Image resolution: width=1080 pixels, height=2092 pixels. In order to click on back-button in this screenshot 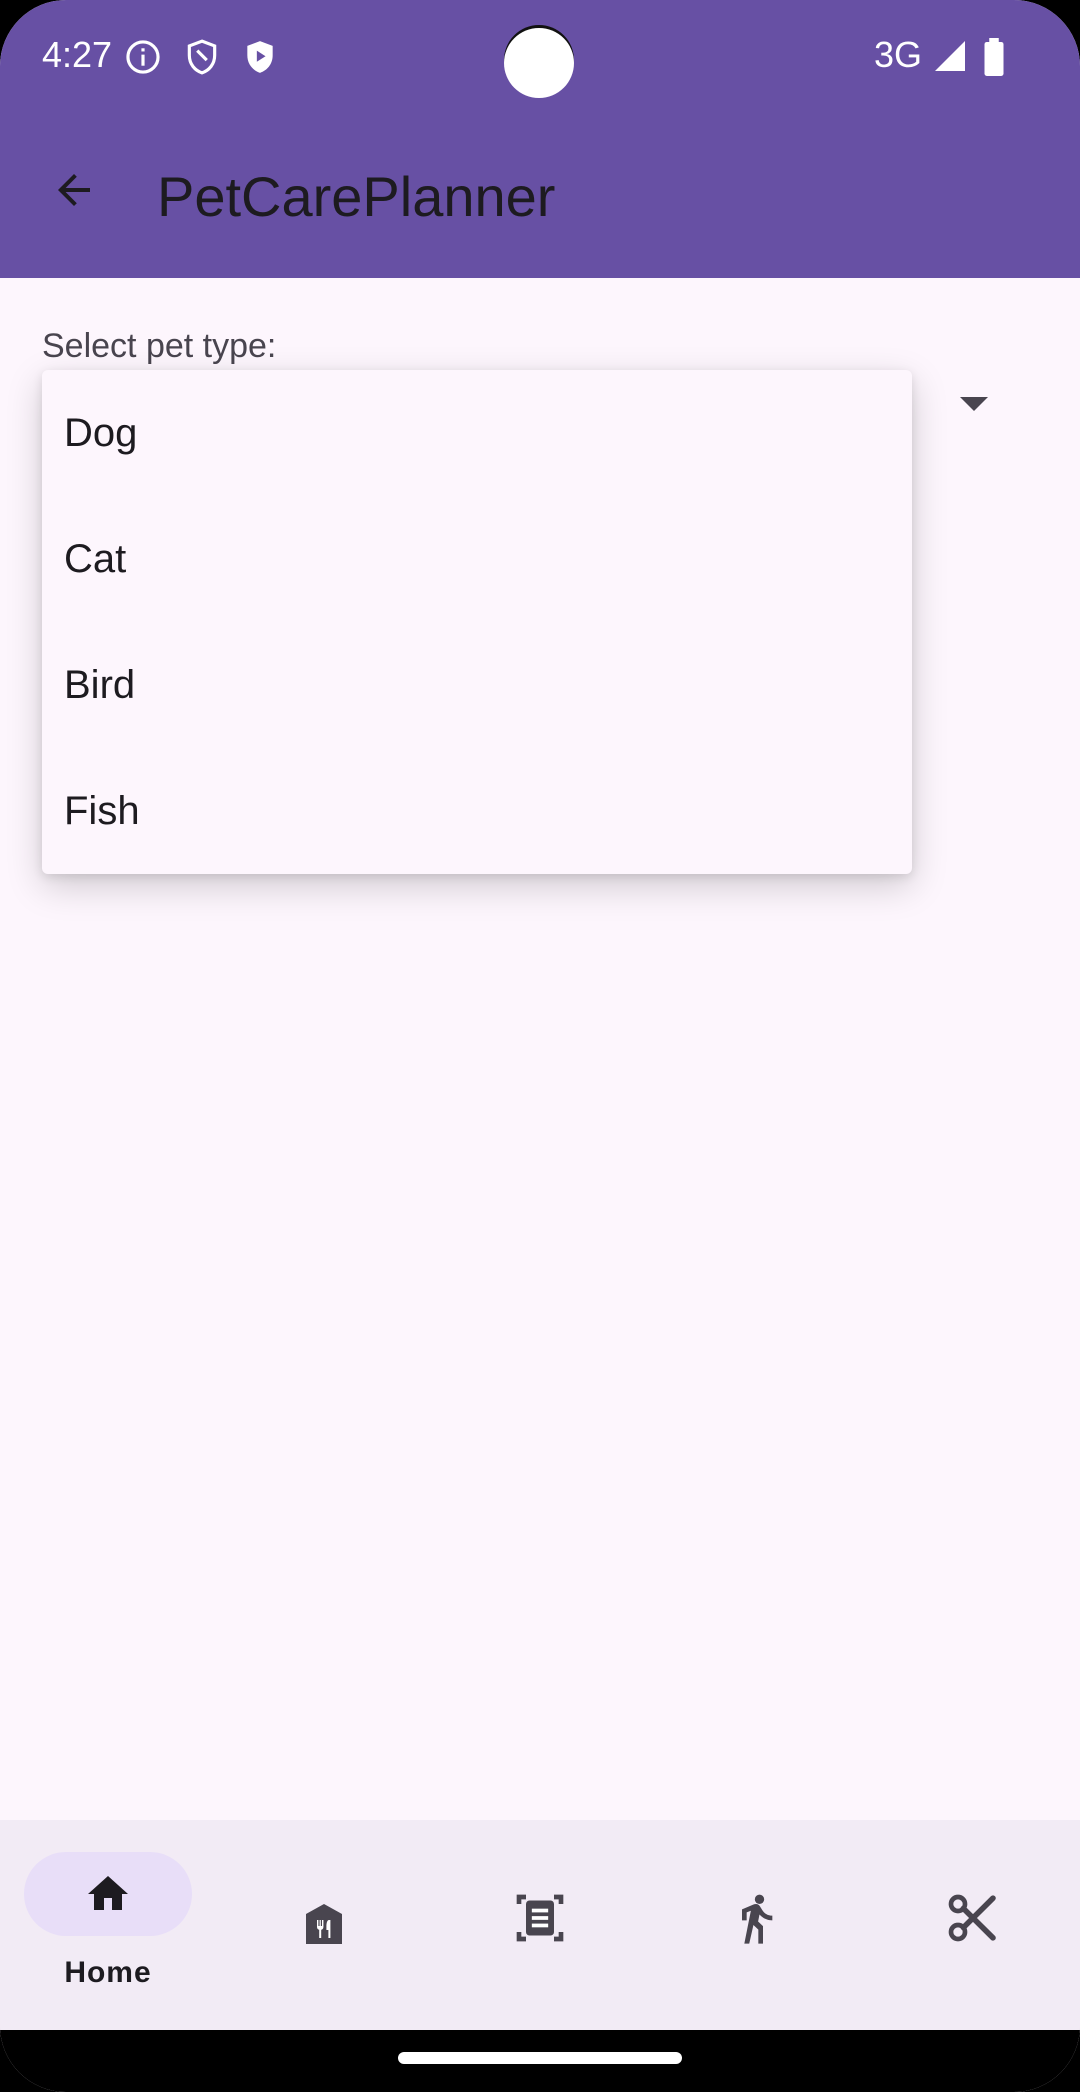, I will do `click(74, 190)`.